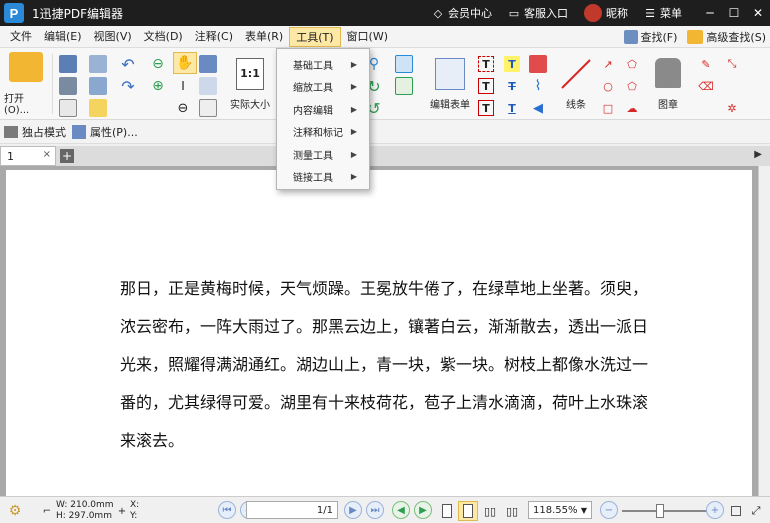 The width and height of the screenshot is (770, 523). Describe the element at coordinates (462, 13) in the screenshot. I see `member-center-button: ◇ 会员中心` at that location.